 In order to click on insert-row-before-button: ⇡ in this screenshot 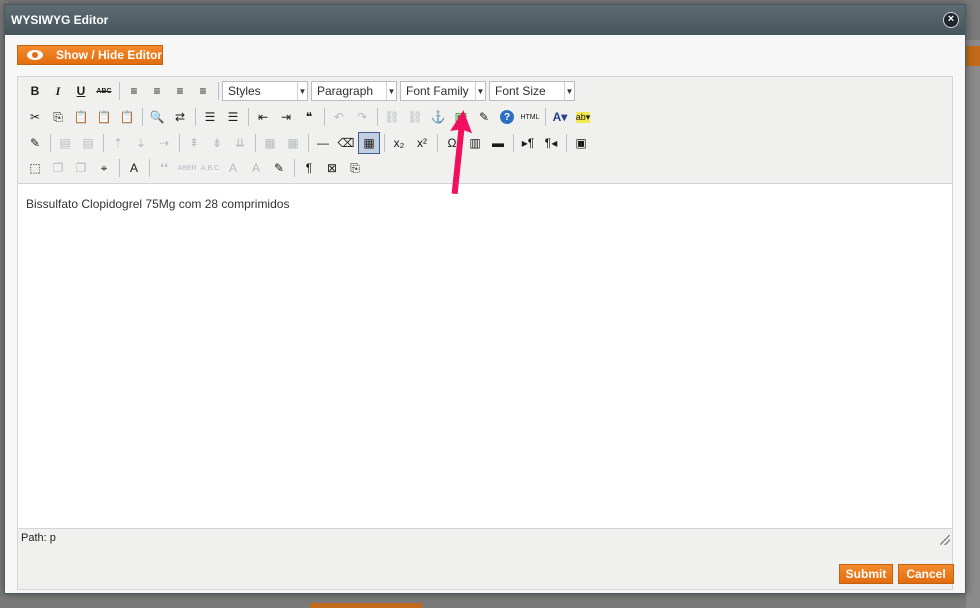, I will do `click(118, 143)`.